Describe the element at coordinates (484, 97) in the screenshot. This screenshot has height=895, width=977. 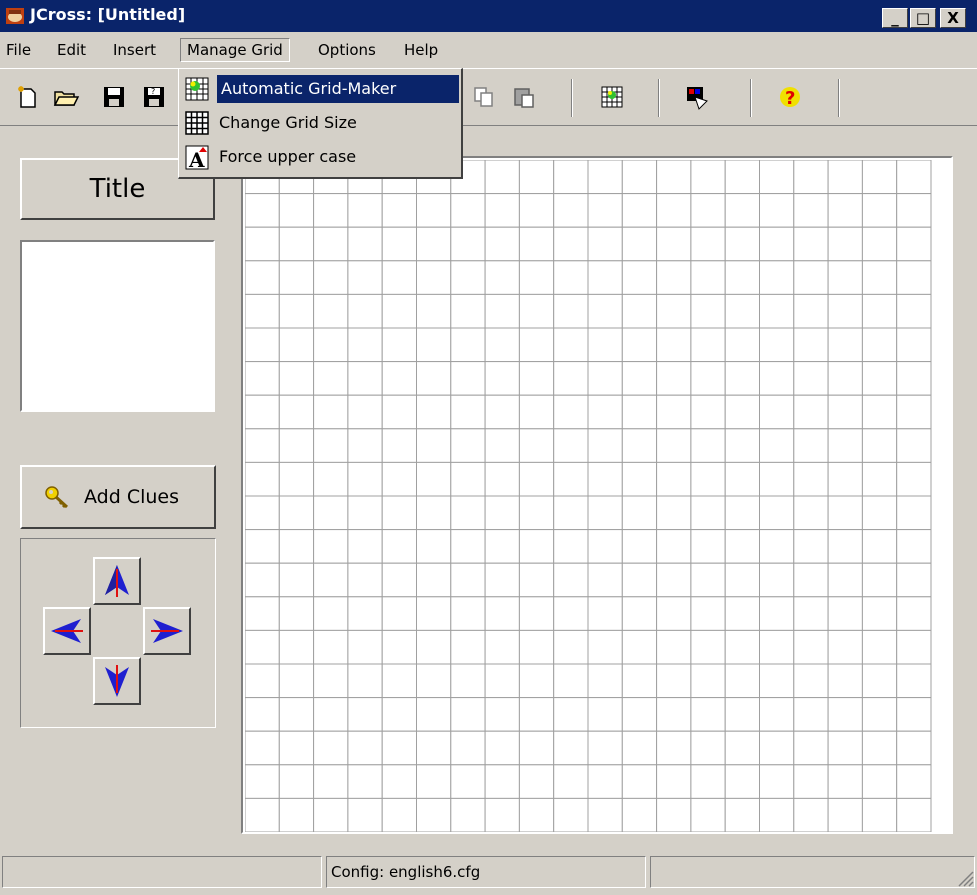
I see `copy-icon` at that location.